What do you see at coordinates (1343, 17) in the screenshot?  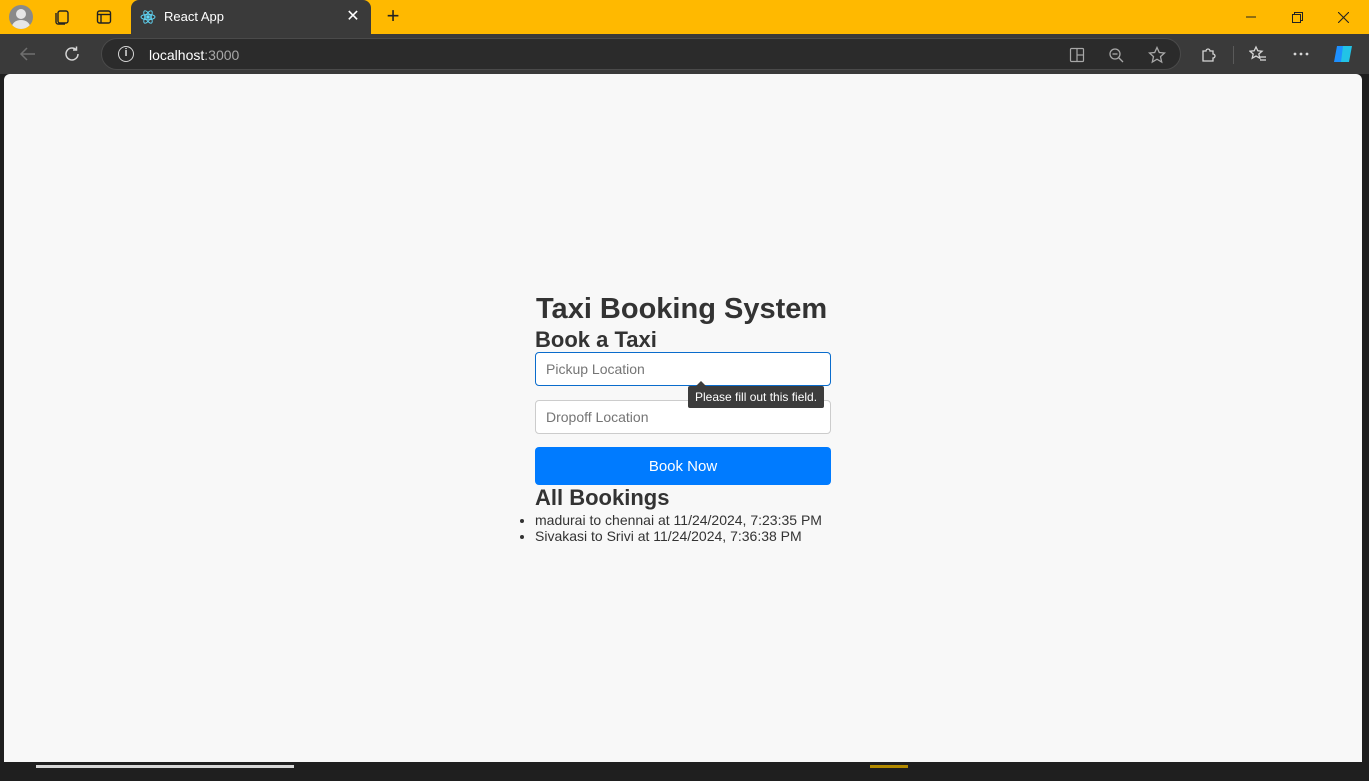 I see `window-close-icon` at bounding box center [1343, 17].